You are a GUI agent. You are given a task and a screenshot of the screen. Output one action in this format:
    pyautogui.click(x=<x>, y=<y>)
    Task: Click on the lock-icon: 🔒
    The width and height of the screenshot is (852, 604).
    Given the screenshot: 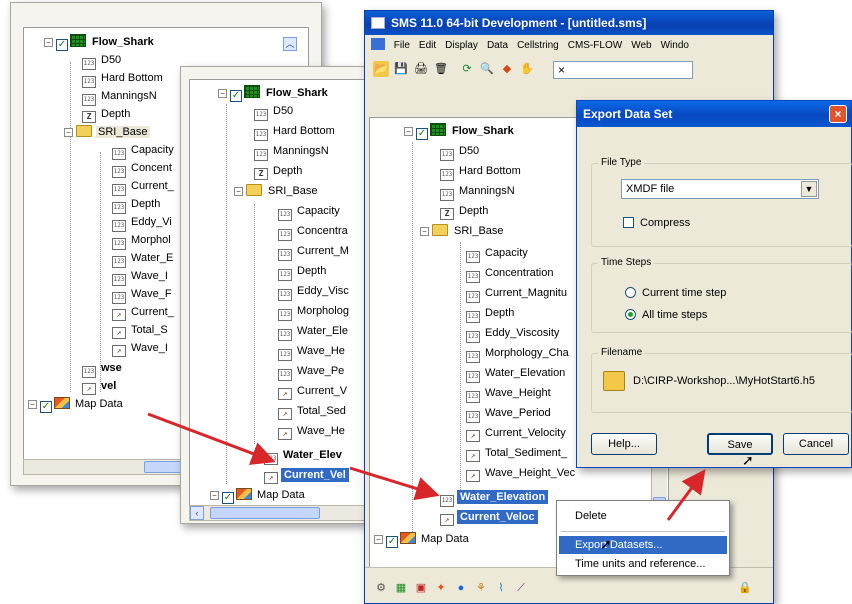 What is the action you would take?
    pyautogui.click(x=745, y=588)
    